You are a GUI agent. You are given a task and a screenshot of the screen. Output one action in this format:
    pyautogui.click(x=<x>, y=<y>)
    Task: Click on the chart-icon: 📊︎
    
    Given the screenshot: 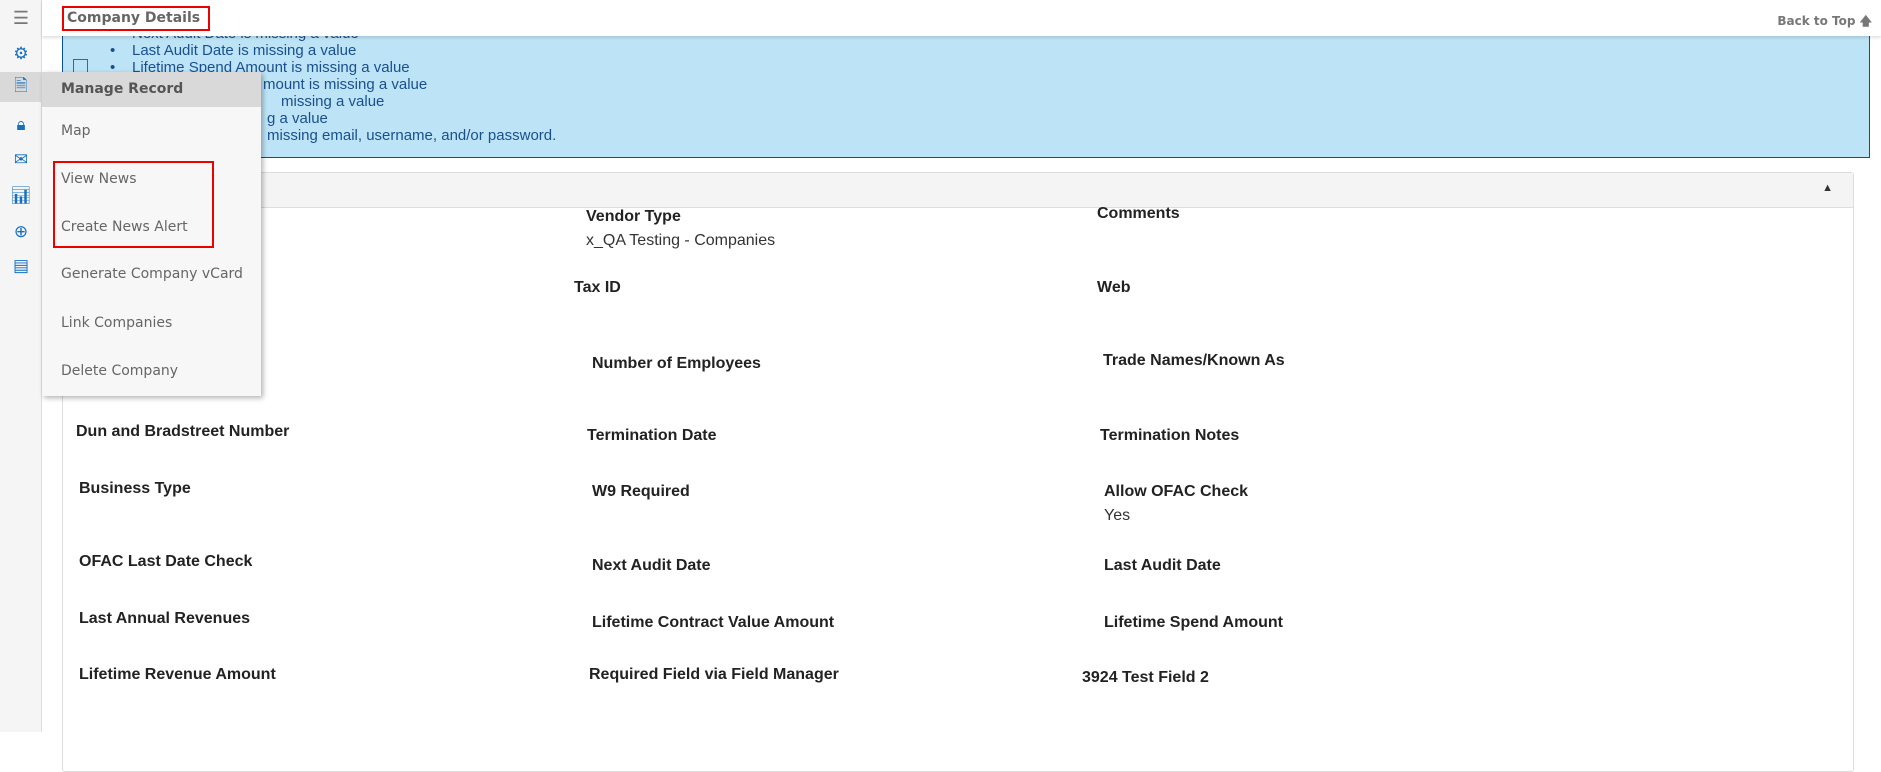 What is the action you would take?
    pyautogui.click(x=21, y=196)
    